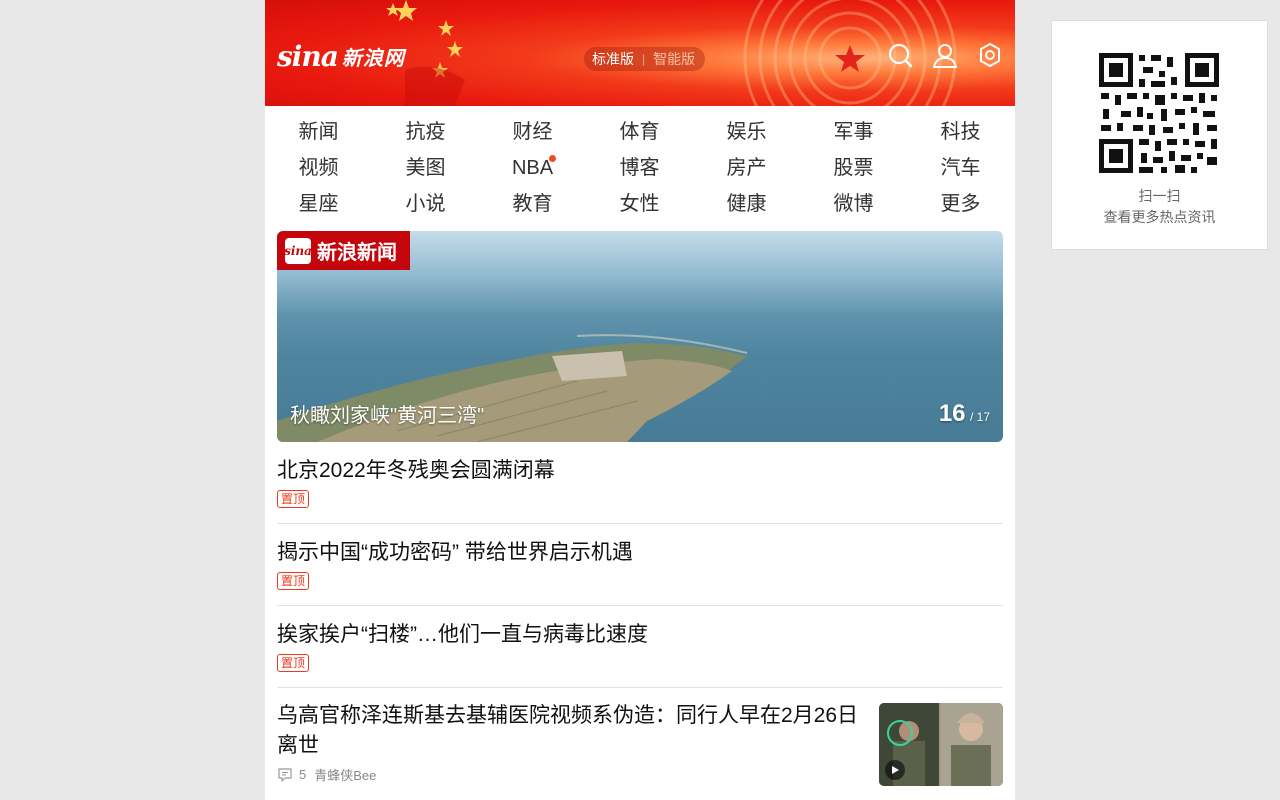 The image size is (1280, 800). What do you see at coordinates (285, 774) in the screenshot?
I see `comment-icon` at bounding box center [285, 774].